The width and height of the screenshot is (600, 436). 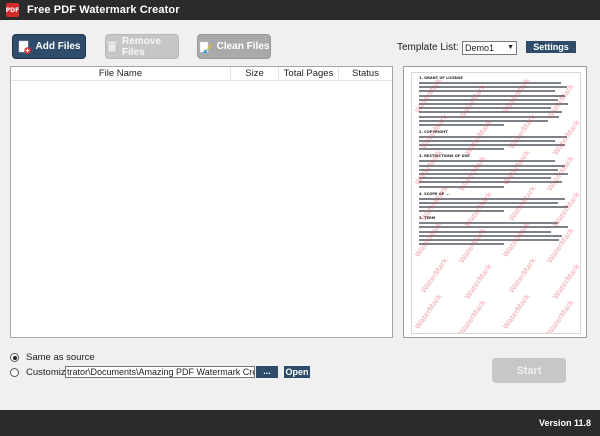 What do you see at coordinates (25, 47) in the screenshot?
I see `add-file-icon` at bounding box center [25, 47].